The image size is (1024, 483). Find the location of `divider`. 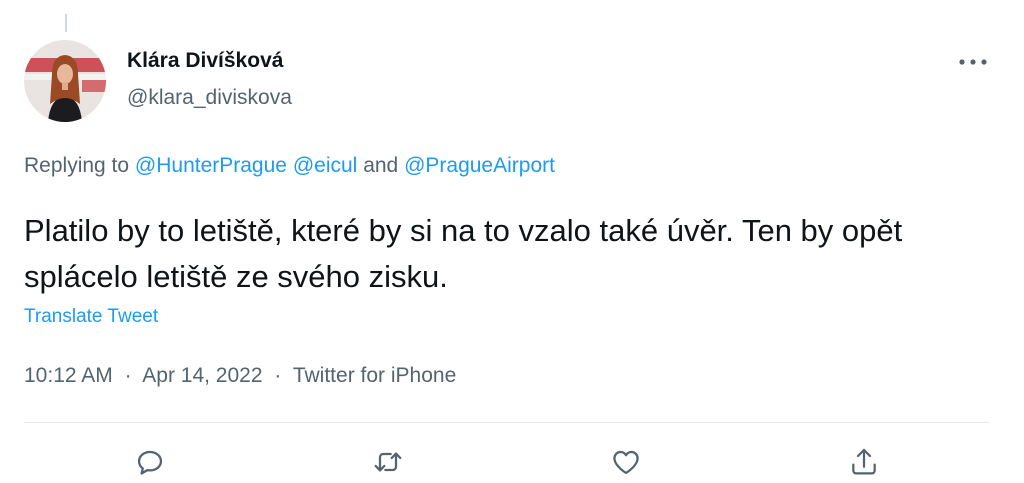

divider is located at coordinates (507, 422).